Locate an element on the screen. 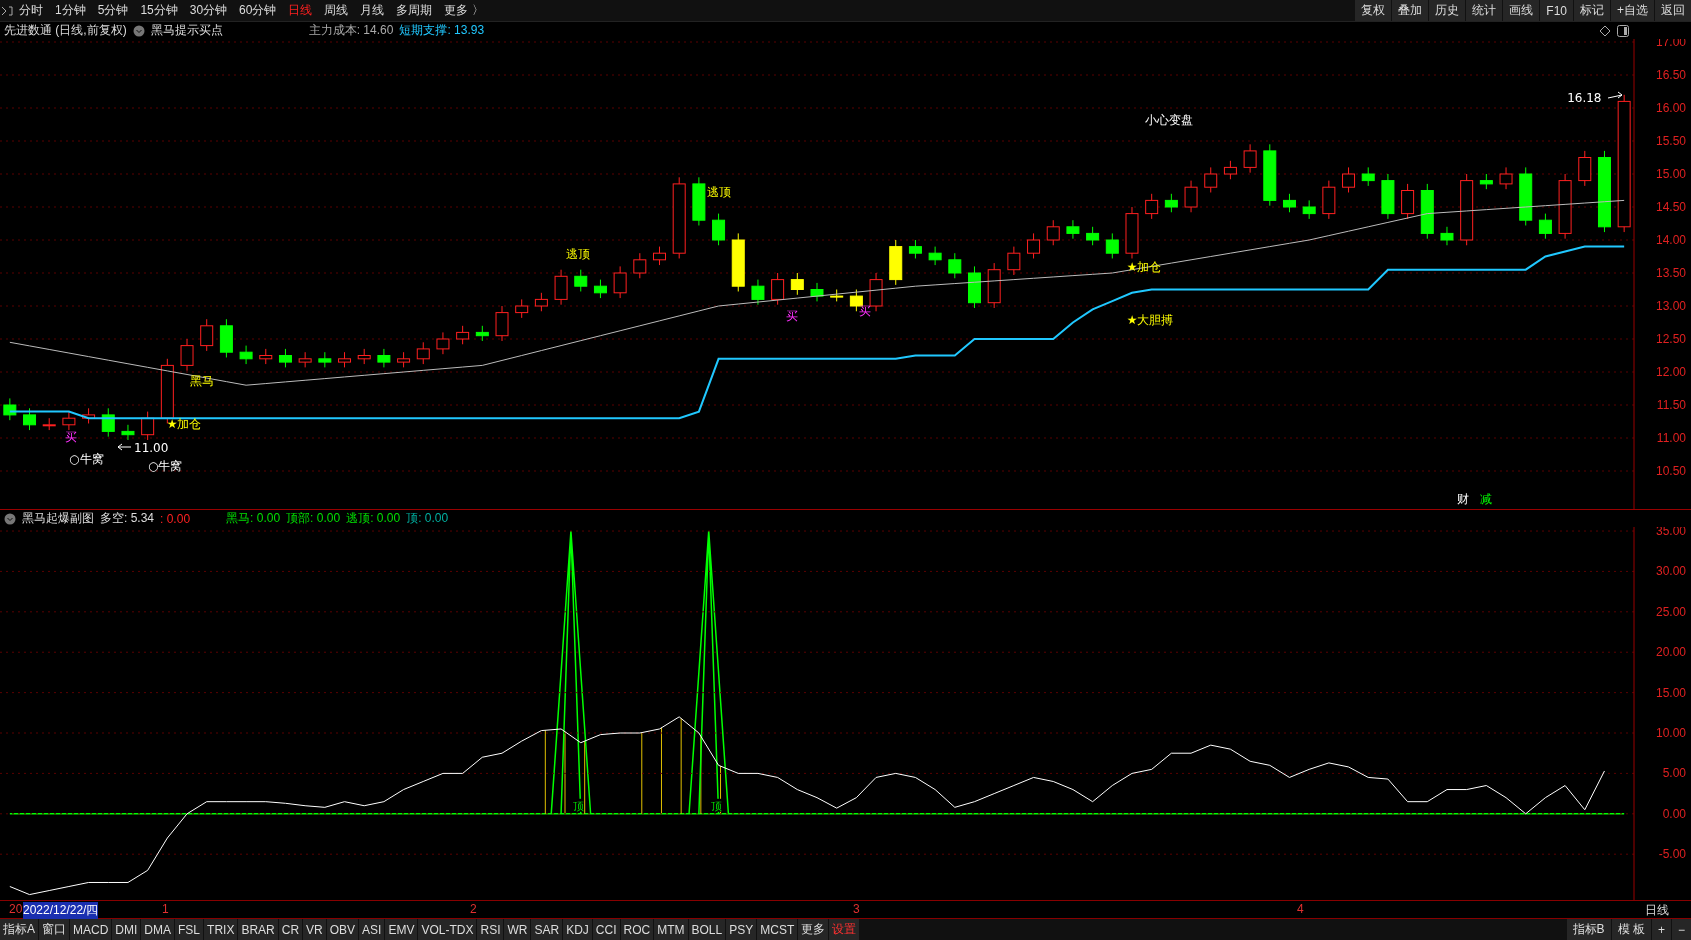 Image resolution: width=1691 pixels, height=940 pixels. toolbar-button: 叠加 is located at coordinates (1410, 10).